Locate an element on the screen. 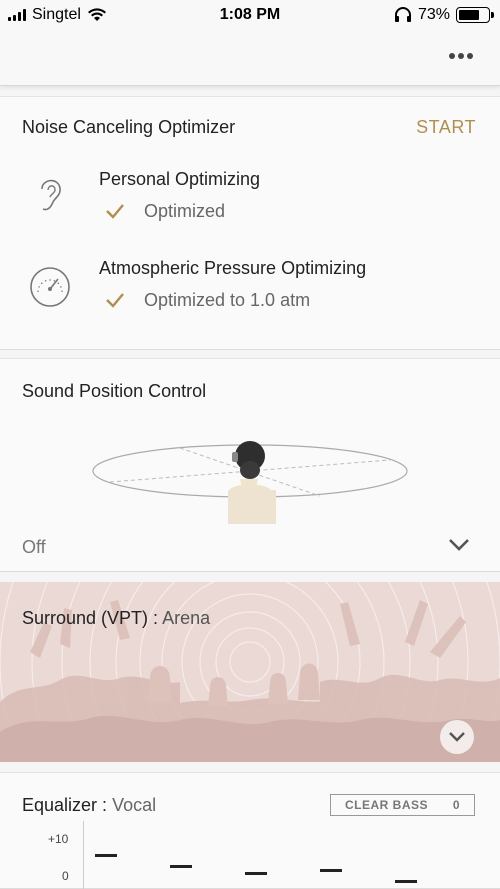 Image resolution: width=500 pixels, height=889 pixels. nco-start-button: START is located at coordinates (446, 127).